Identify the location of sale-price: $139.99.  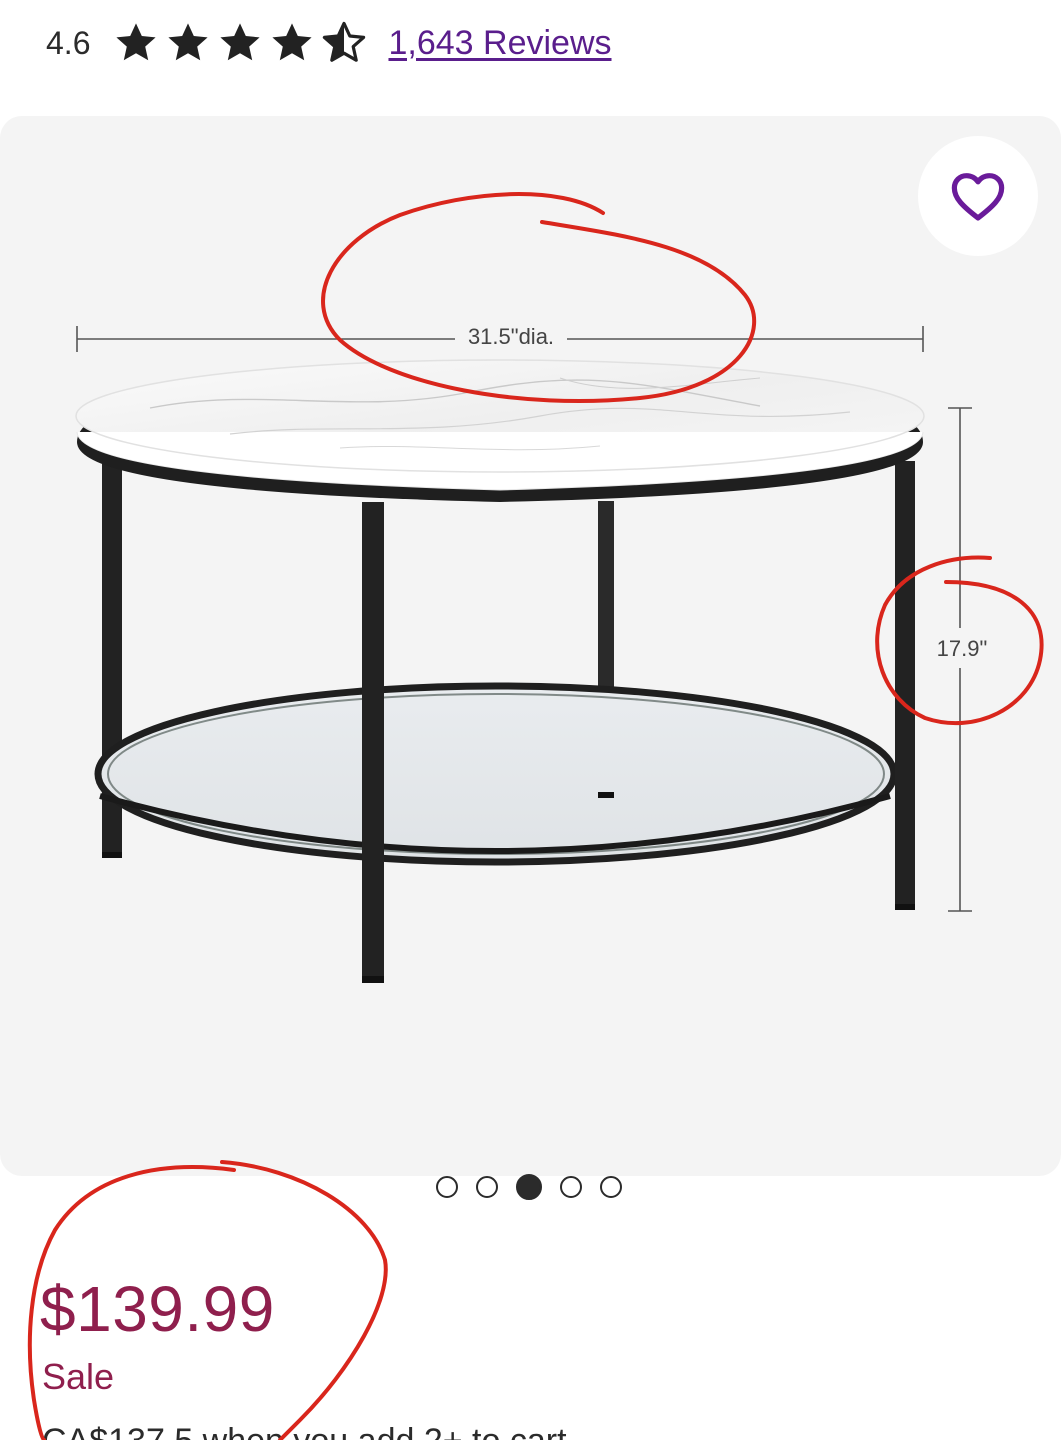
(157, 1309).